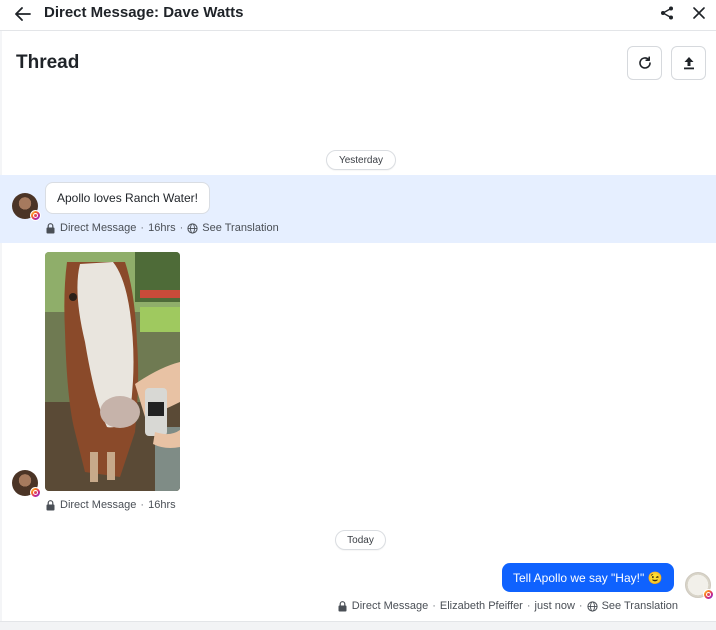 Image resolution: width=716 pixels, height=630 pixels. I want to click on left-edge-divider, so click(1, 326).